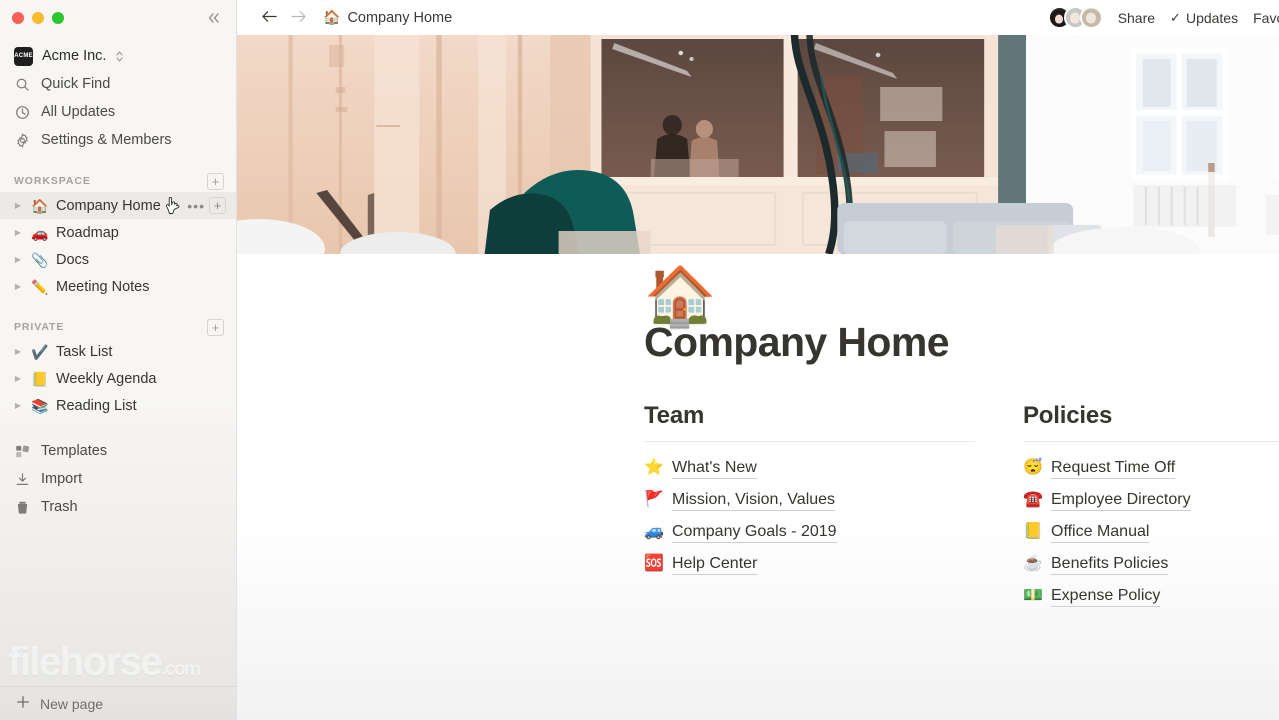 This screenshot has width=1279, height=720. I want to click on gear-icon, so click(22, 140).